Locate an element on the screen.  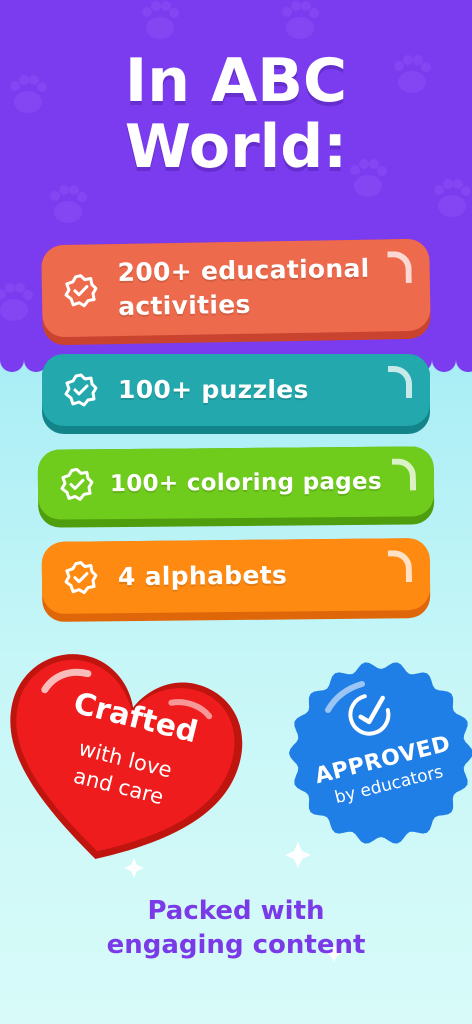
feature-alphabets: 4 alphabets is located at coordinates (236, 580).